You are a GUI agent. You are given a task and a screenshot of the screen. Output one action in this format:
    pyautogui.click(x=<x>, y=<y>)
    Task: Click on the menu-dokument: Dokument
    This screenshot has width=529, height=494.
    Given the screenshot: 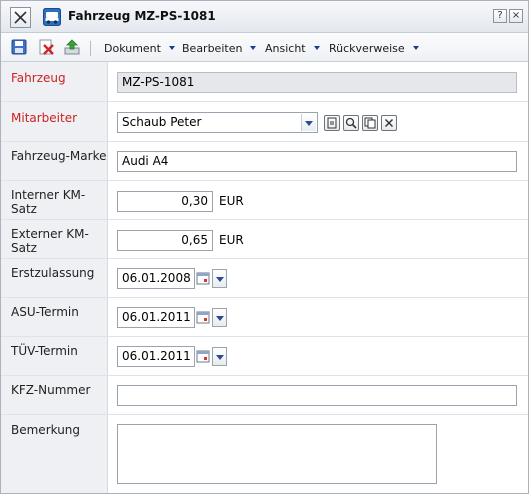 What is the action you would take?
    pyautogui.click(x=139, y=48)
    